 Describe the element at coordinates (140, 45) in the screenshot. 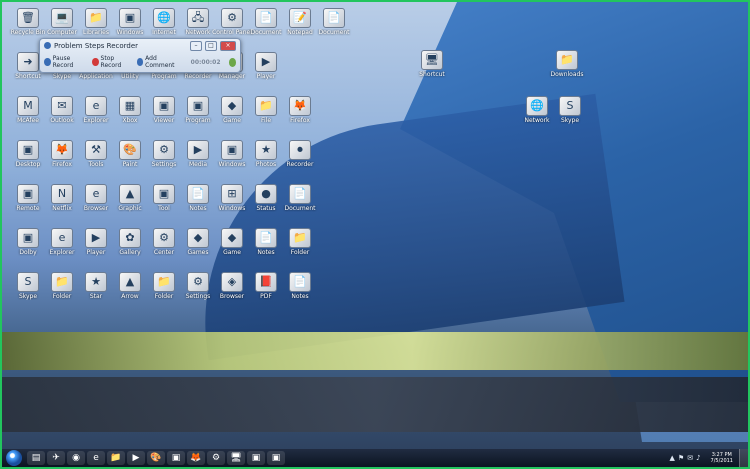

I see `psr-titlebar: Problem Steps Recorder – □ ×` at that location.